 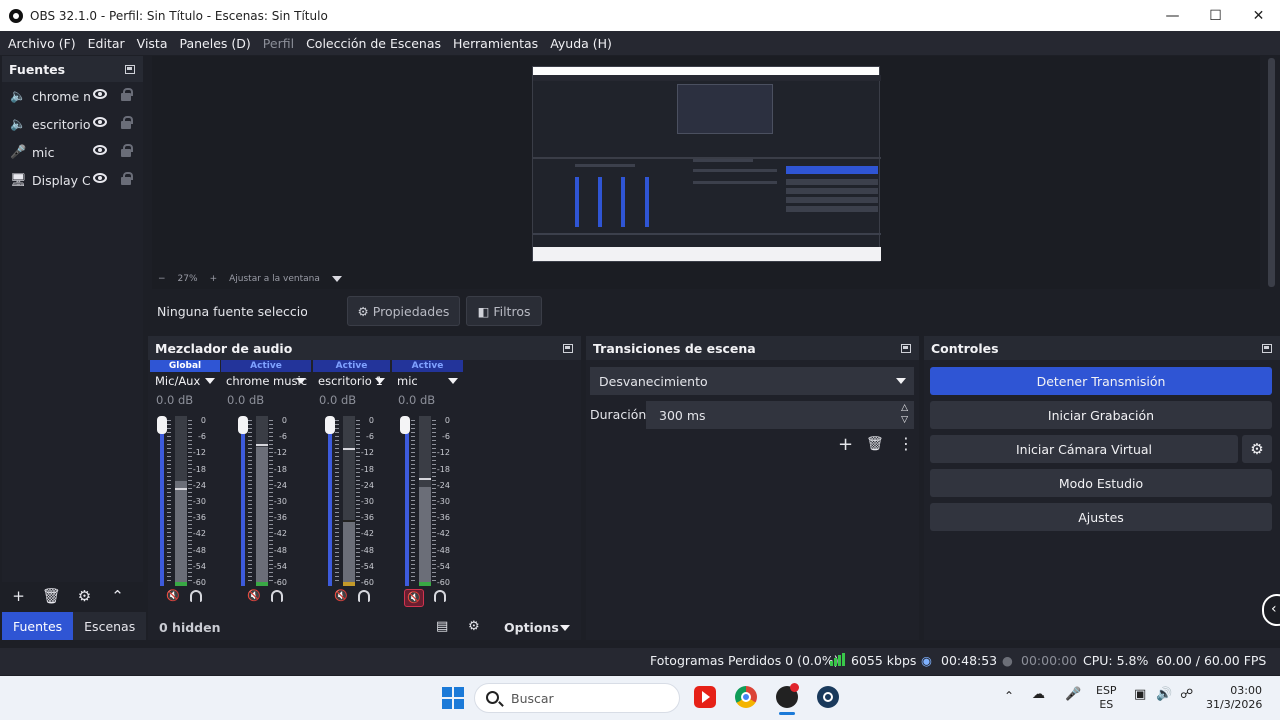 What do you see at coordinates (61, 124) in the screenshot?
I see `source-label: escritorio` at bounding box center [61, 124].